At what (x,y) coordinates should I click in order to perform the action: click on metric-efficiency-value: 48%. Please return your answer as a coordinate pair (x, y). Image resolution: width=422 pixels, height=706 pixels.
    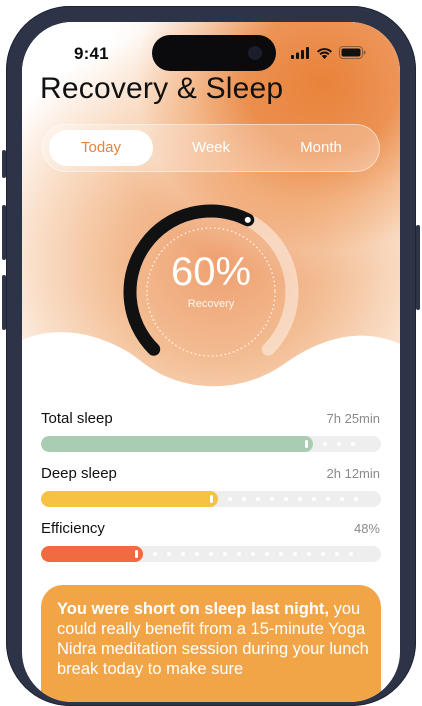
    Looking at the image, I should click on (366, 528).